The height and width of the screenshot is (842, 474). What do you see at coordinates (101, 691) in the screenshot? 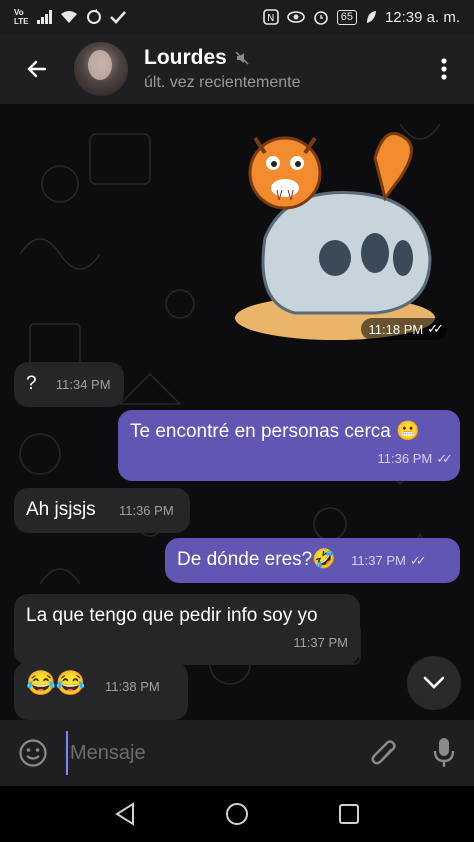
I see `message-incoming: 😂😂 11:38 PM` at bounding box center [101, 691].